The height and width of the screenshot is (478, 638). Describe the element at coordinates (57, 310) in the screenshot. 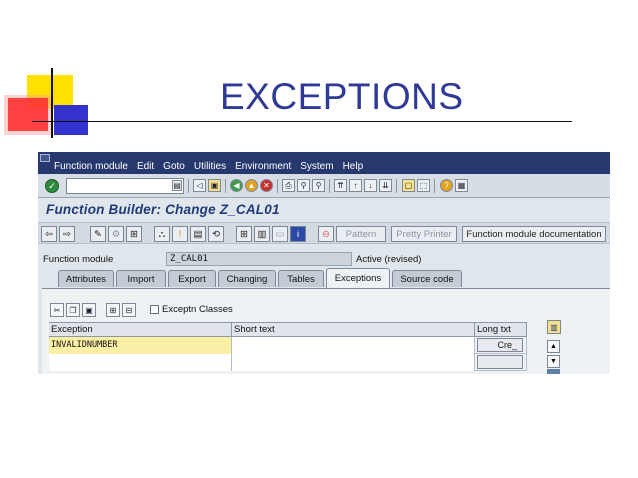

I see `cut-icon: ✂` at that location.